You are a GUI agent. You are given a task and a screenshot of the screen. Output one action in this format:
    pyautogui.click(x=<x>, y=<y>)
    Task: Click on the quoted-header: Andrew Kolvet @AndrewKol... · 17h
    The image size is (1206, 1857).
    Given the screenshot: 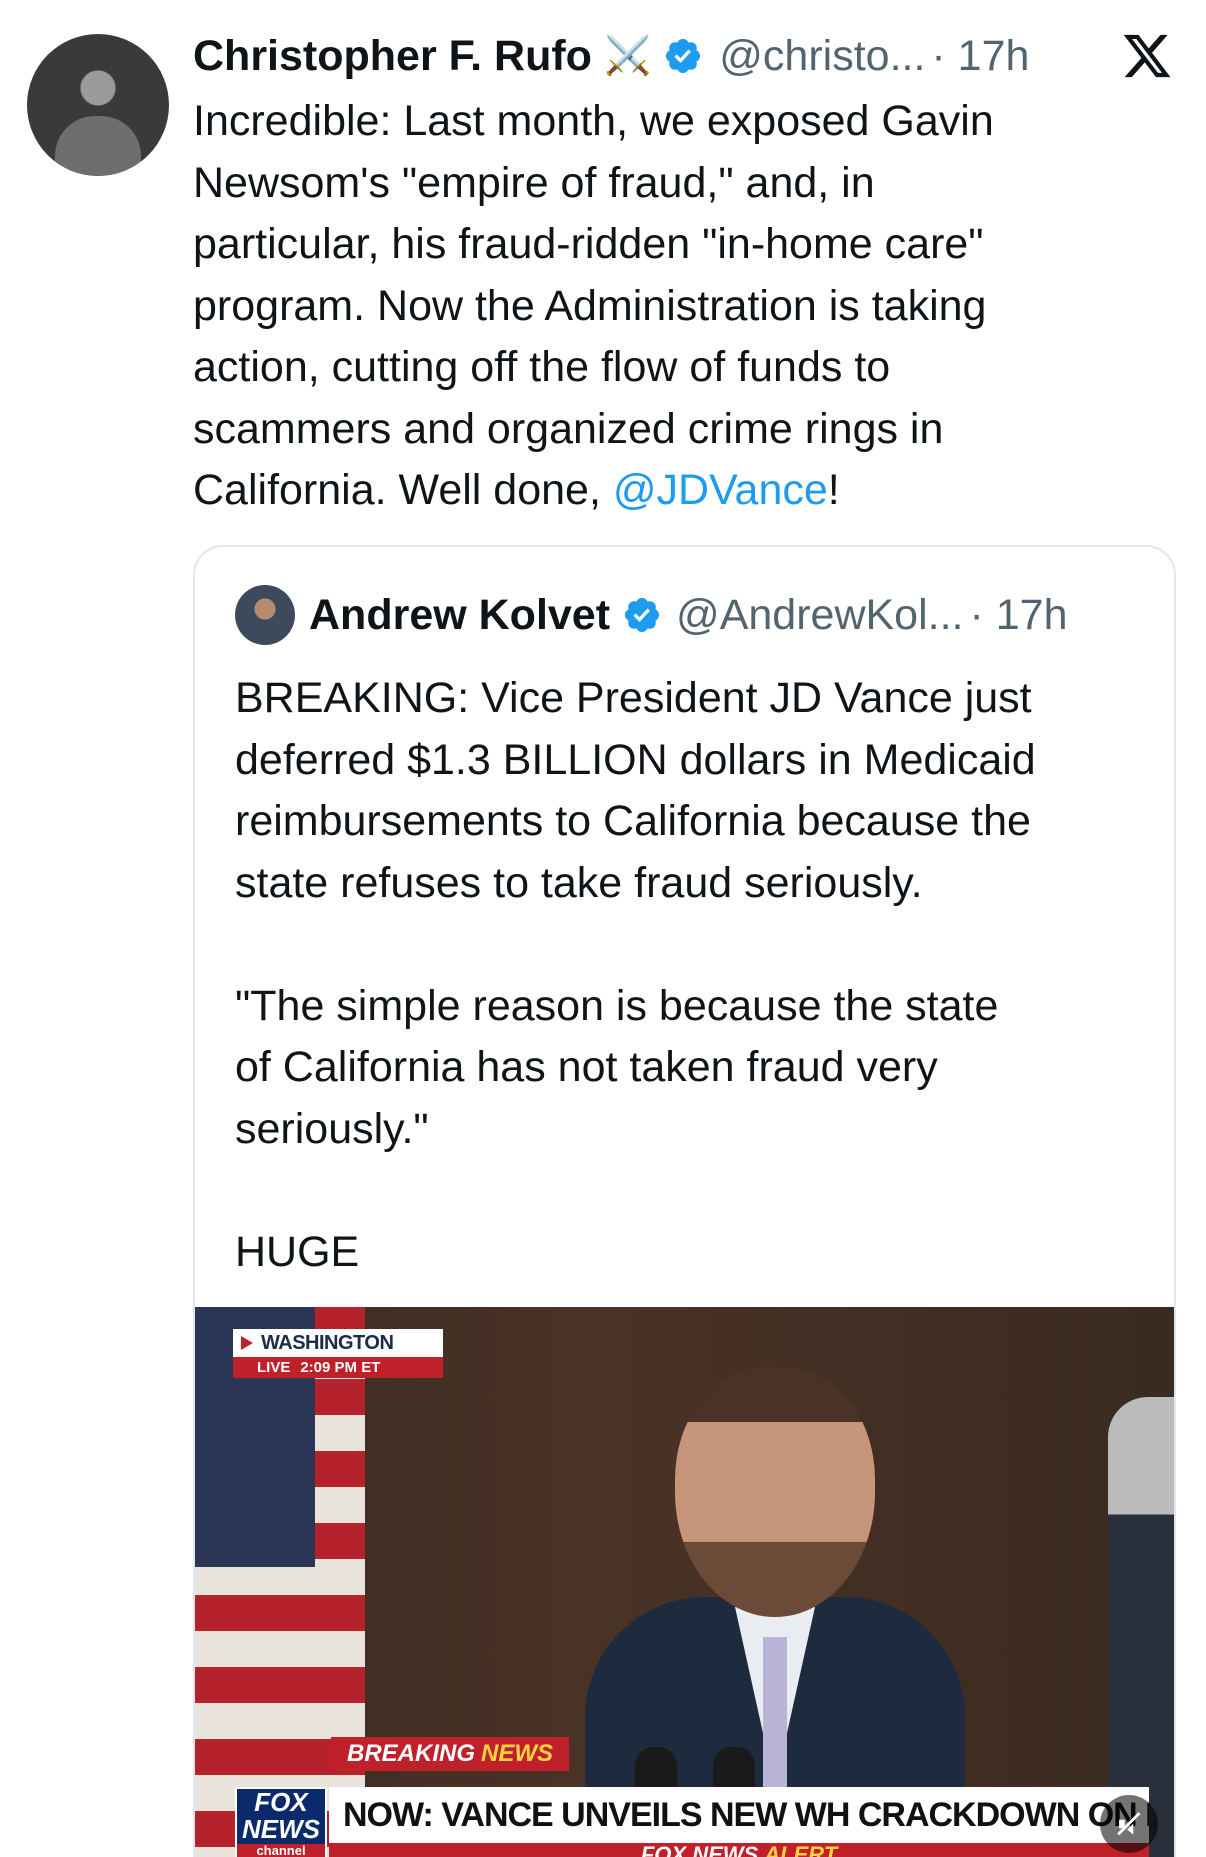 What is the action you would take?
    pyautogui.click(x=651, y=615)
    